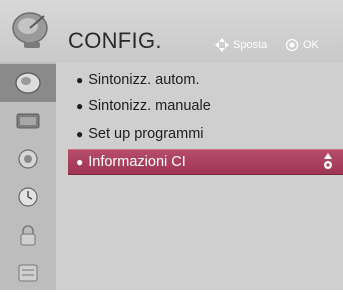  I want to click on option-icon, so click(28, 273).